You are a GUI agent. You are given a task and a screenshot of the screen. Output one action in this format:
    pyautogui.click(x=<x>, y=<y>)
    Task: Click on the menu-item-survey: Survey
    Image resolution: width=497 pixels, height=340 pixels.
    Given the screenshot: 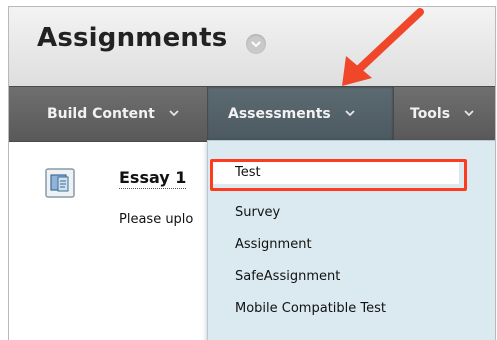 What is the action you would take?
    pyautogui.click(x=257, y=212)
    